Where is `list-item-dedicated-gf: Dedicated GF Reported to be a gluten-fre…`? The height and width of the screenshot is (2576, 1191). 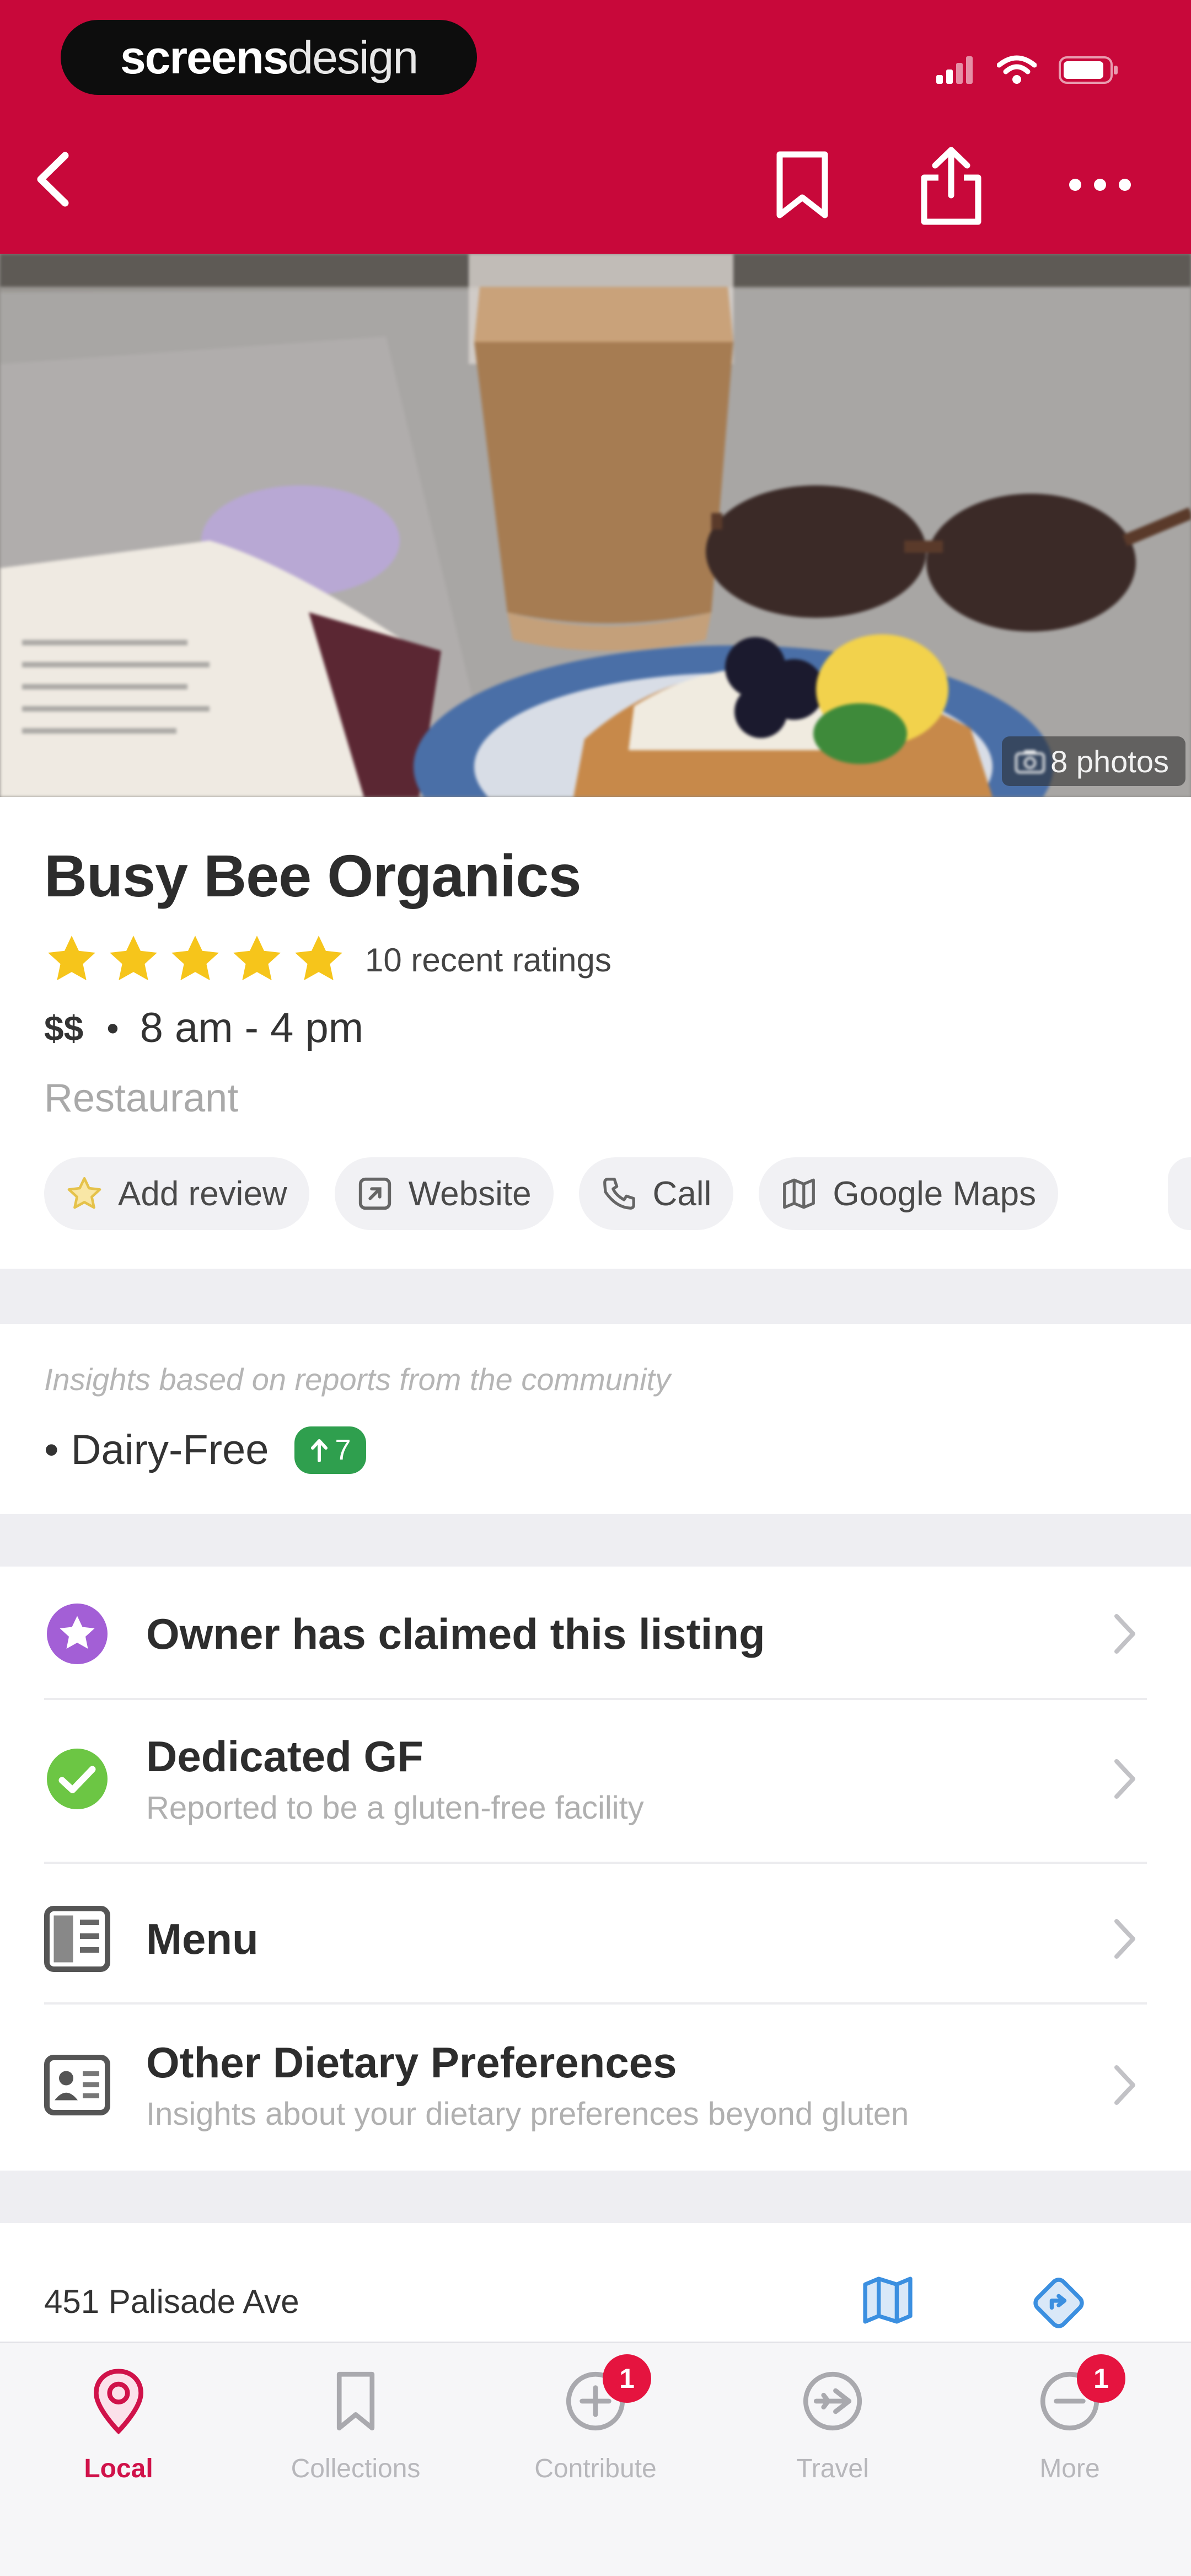
list-item-dedicated-gf: Dedicated GF Reported to be a gluten-fre… is located at coordinates (595, 1779).